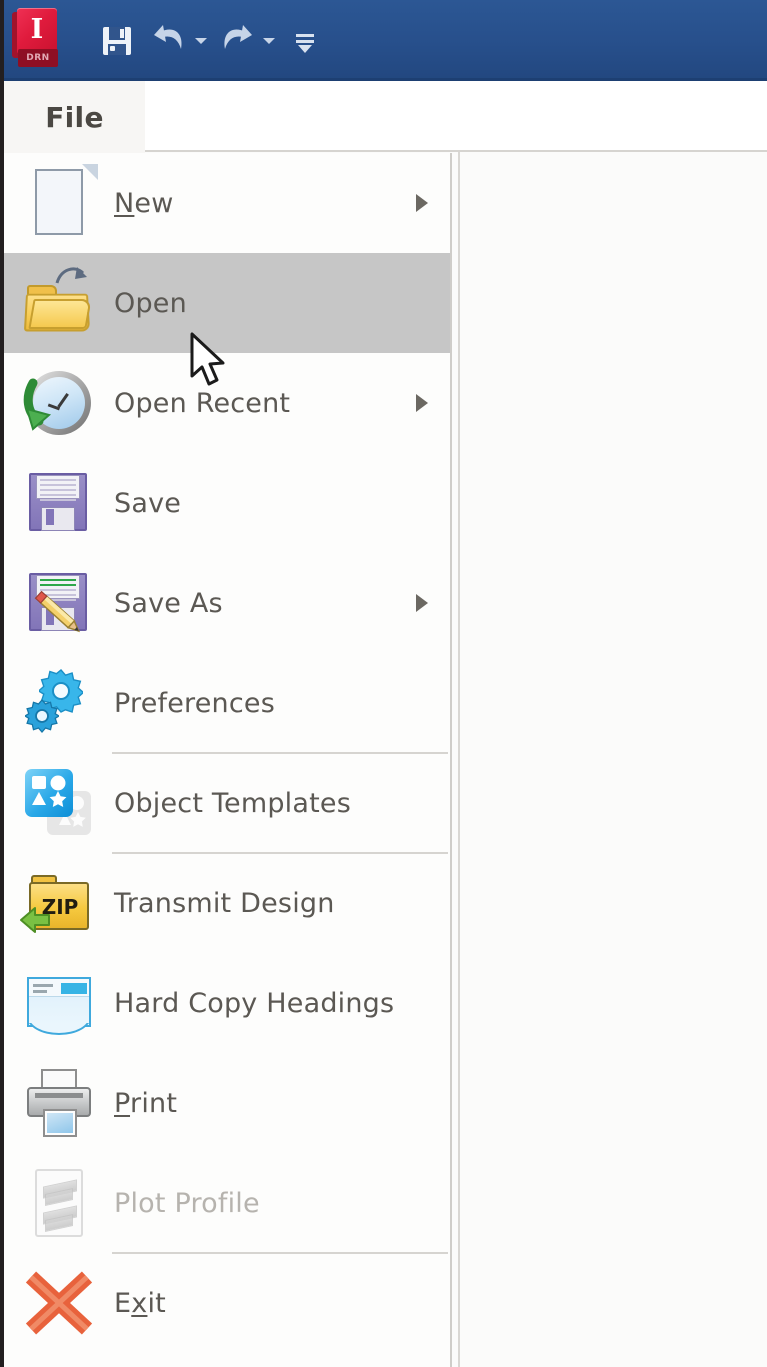 The height and width of the screenshot is (1367, 767). I want to click on menu-item-object-templates: Object Templates, so click(227, 802).